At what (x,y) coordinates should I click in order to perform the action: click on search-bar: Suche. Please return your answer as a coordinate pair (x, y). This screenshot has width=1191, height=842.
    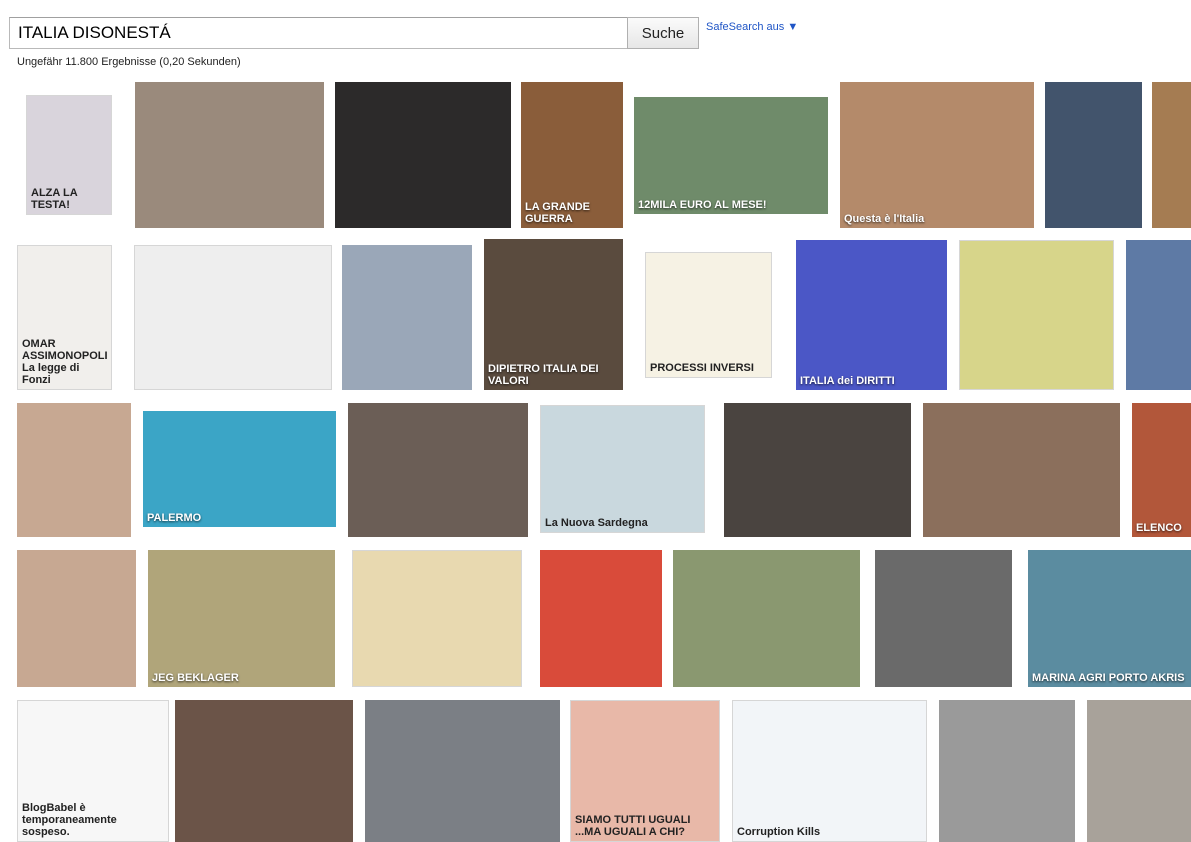
    Looking at the image, I should click on (354, 33).